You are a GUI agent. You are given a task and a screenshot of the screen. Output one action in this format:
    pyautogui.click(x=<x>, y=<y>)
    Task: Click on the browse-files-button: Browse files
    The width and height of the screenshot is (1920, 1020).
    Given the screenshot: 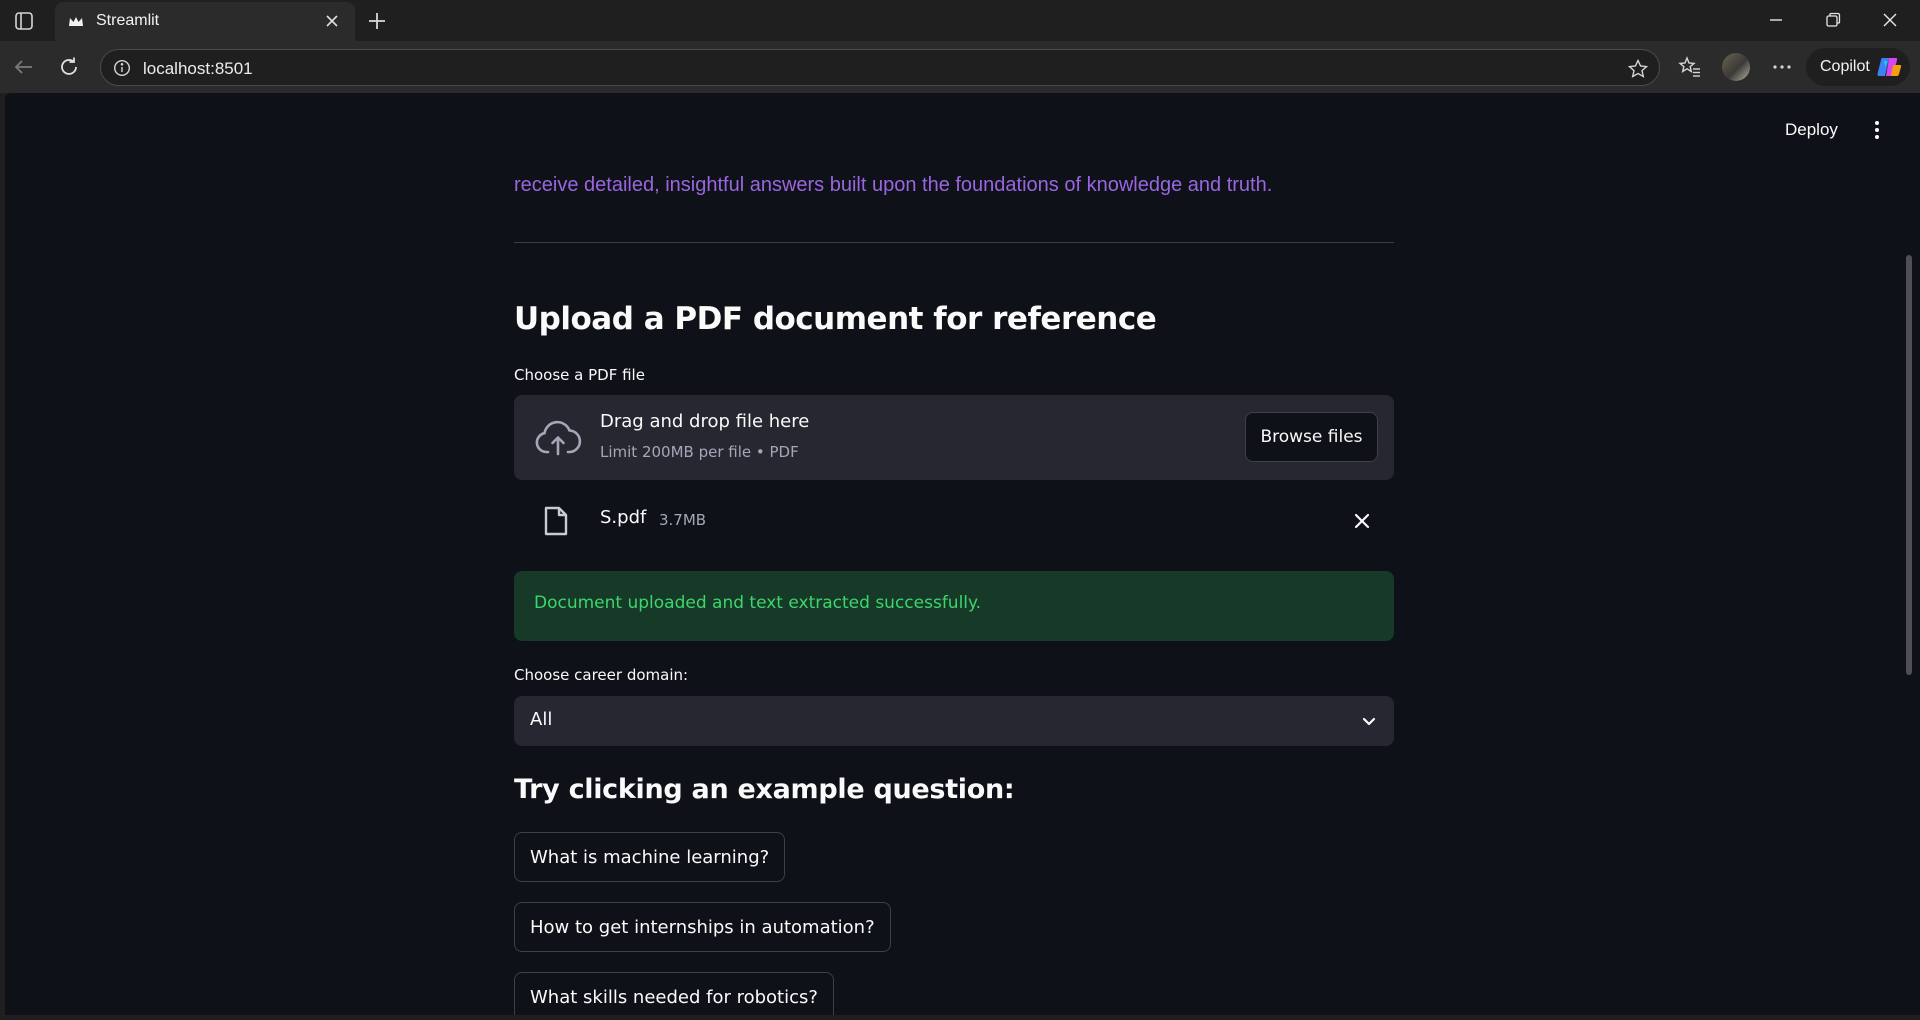 What is the action you would take?
    pyautogui.click(x=1311, y=437)
    